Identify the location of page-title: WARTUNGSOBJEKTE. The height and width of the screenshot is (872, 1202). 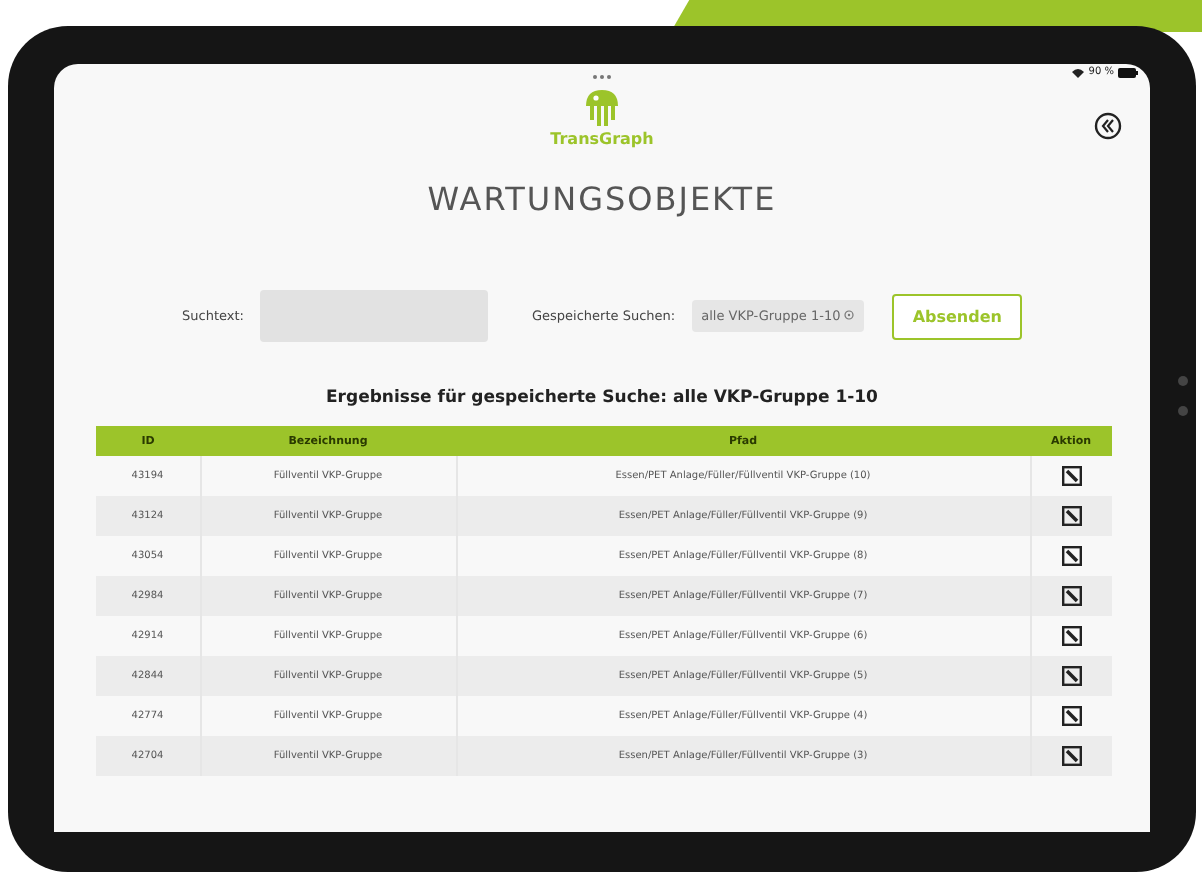
(602, 199).